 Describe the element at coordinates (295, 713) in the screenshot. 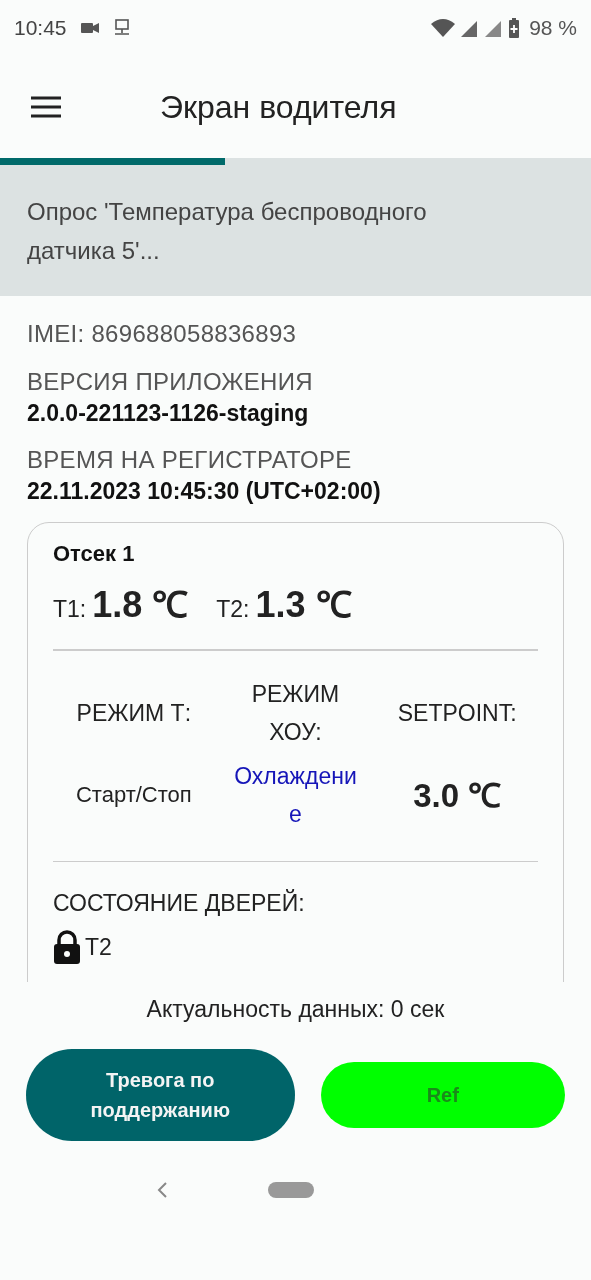

I see `mode-label: РЕЖИМ ХОУ:` at that location.